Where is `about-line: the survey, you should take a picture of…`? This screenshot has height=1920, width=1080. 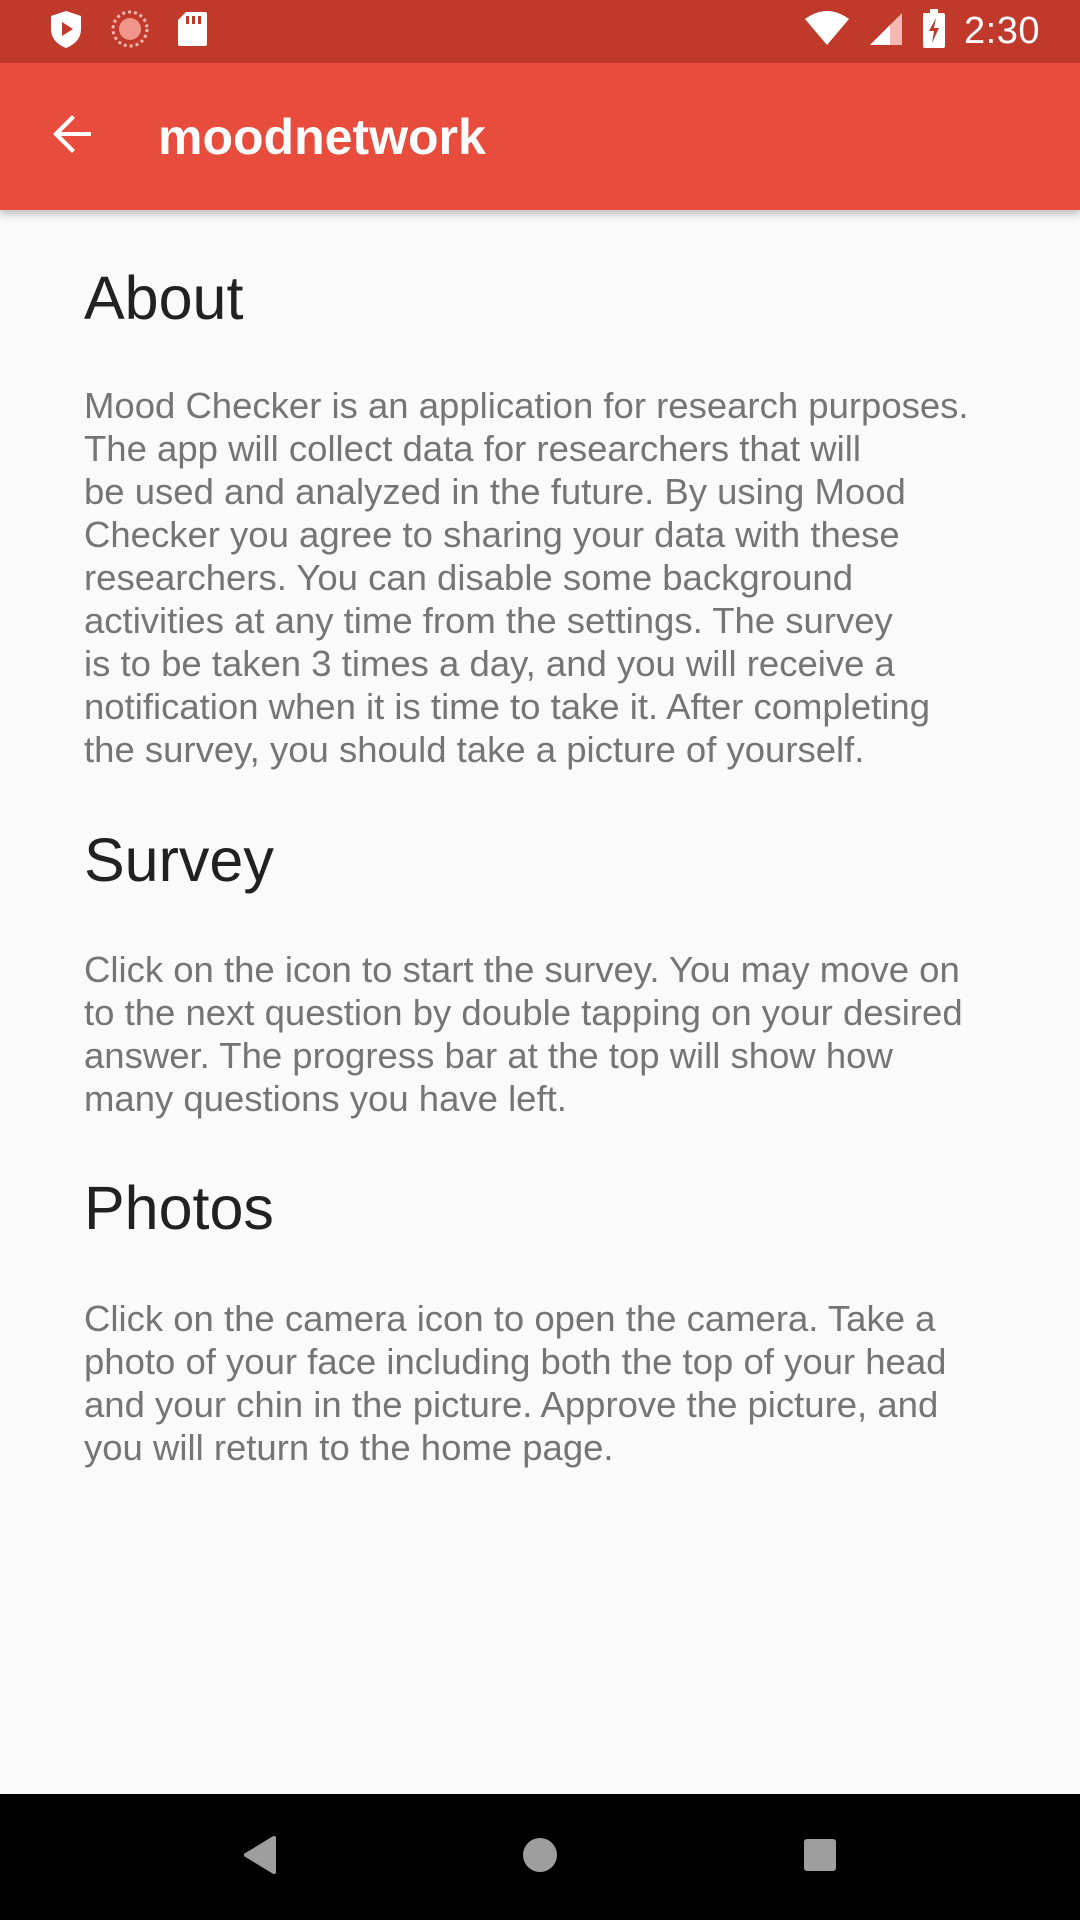
about-line: the survey, you should take a picture of… is located at coordinates (474, 749).